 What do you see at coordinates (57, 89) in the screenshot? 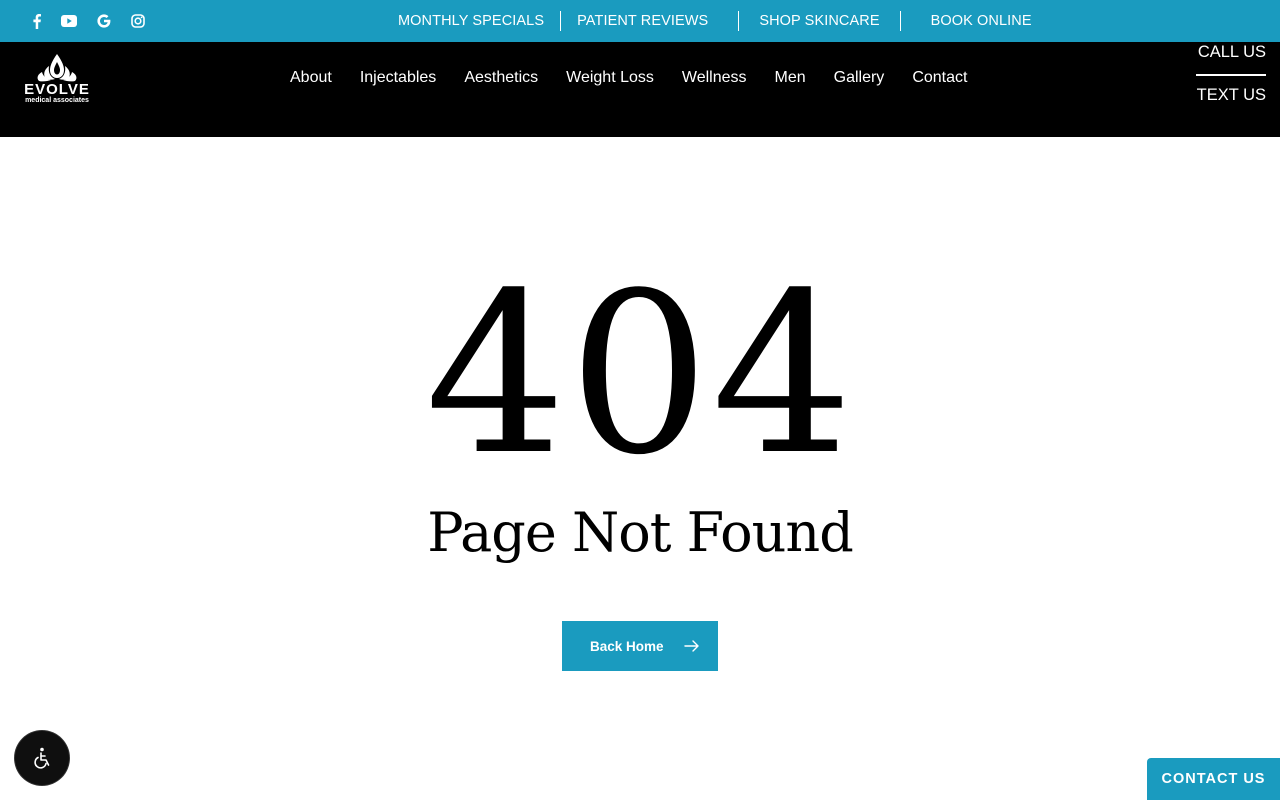
I see `logo-wordmark: EVOLVE` at bounding box center [57, 89].